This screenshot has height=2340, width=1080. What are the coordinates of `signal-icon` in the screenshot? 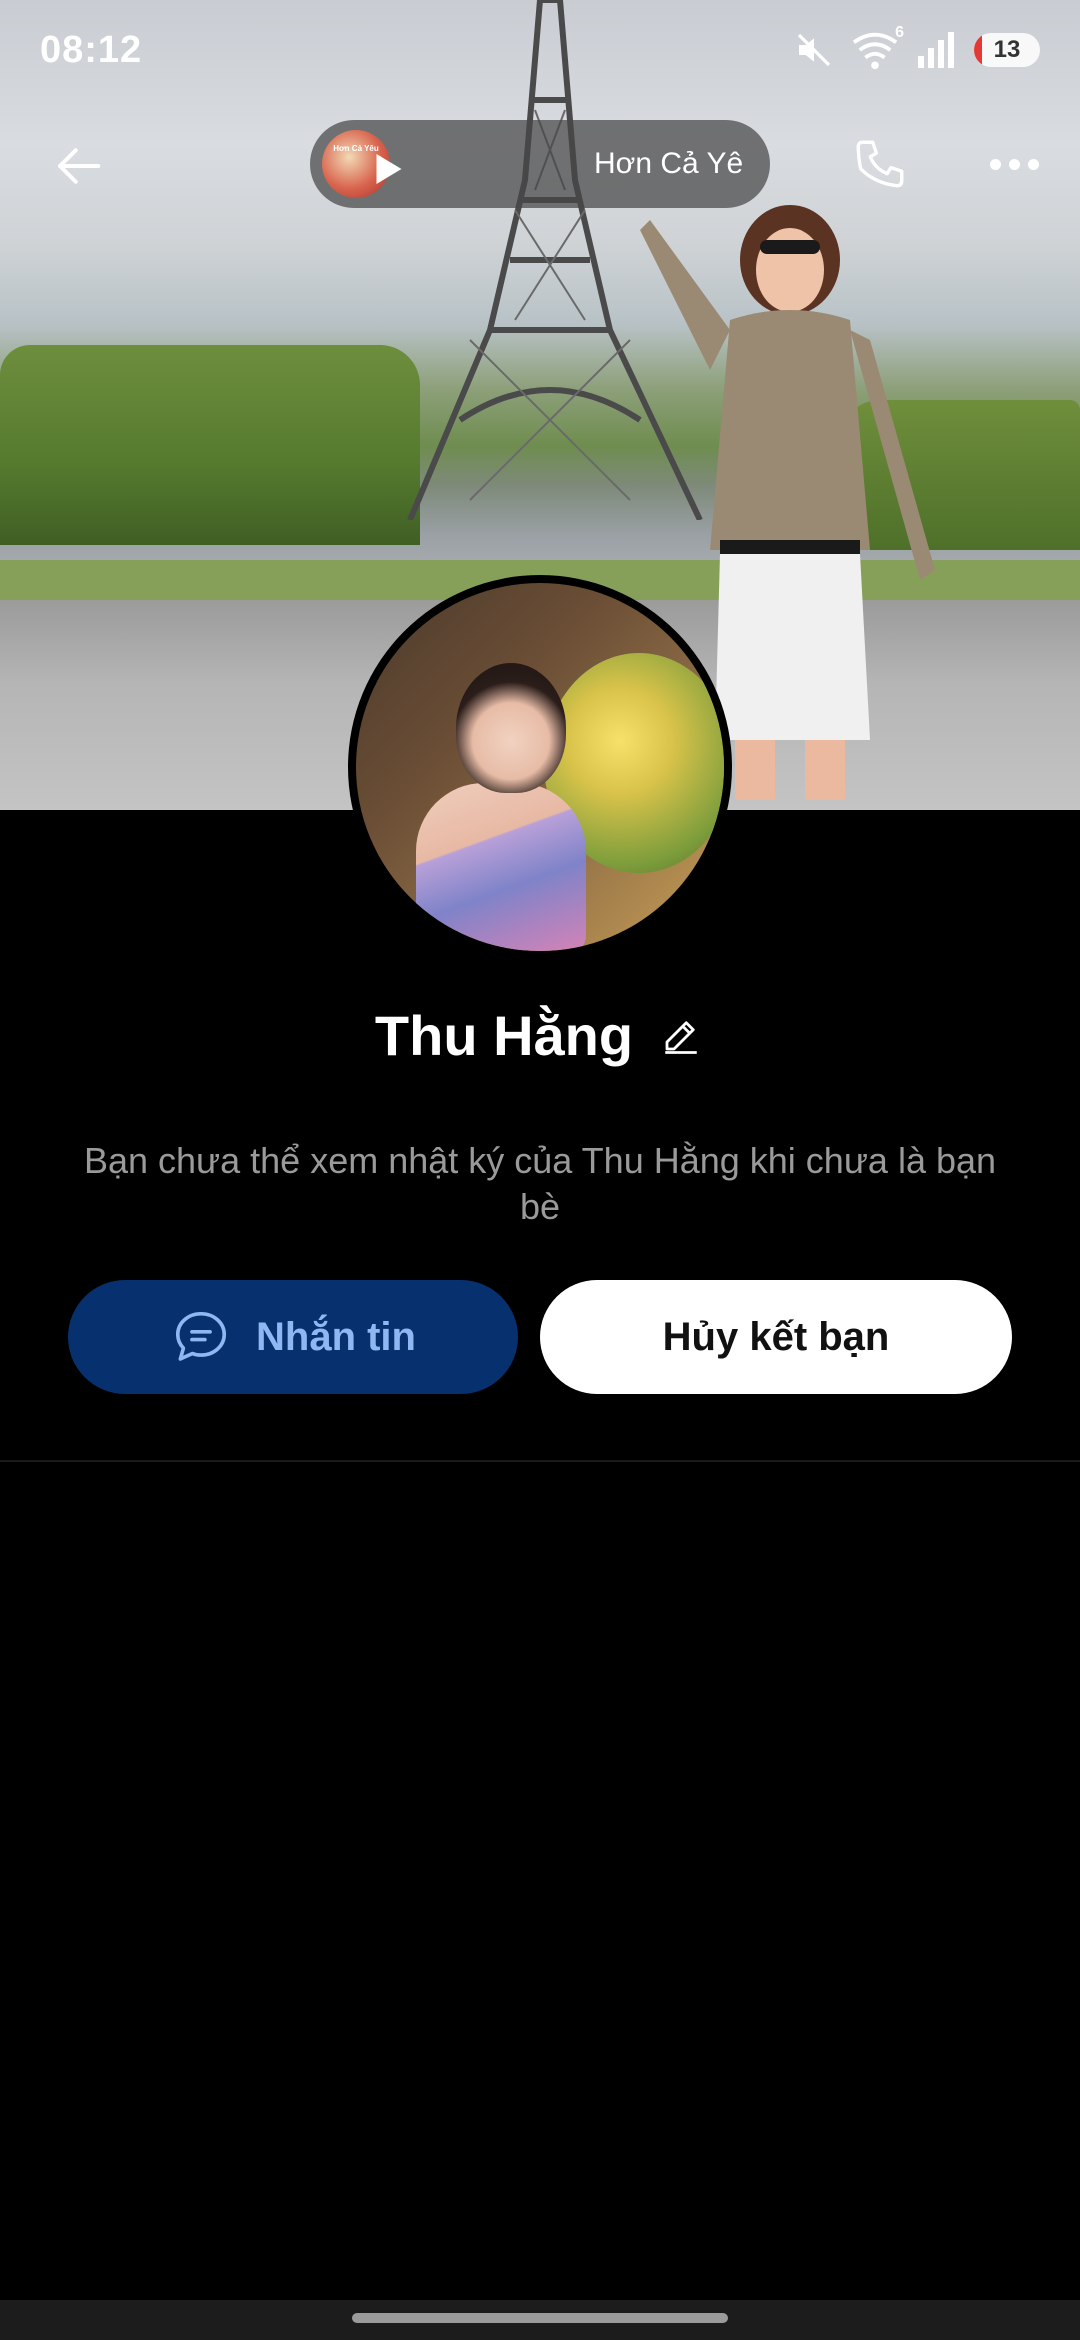 It's located at (936, 50).